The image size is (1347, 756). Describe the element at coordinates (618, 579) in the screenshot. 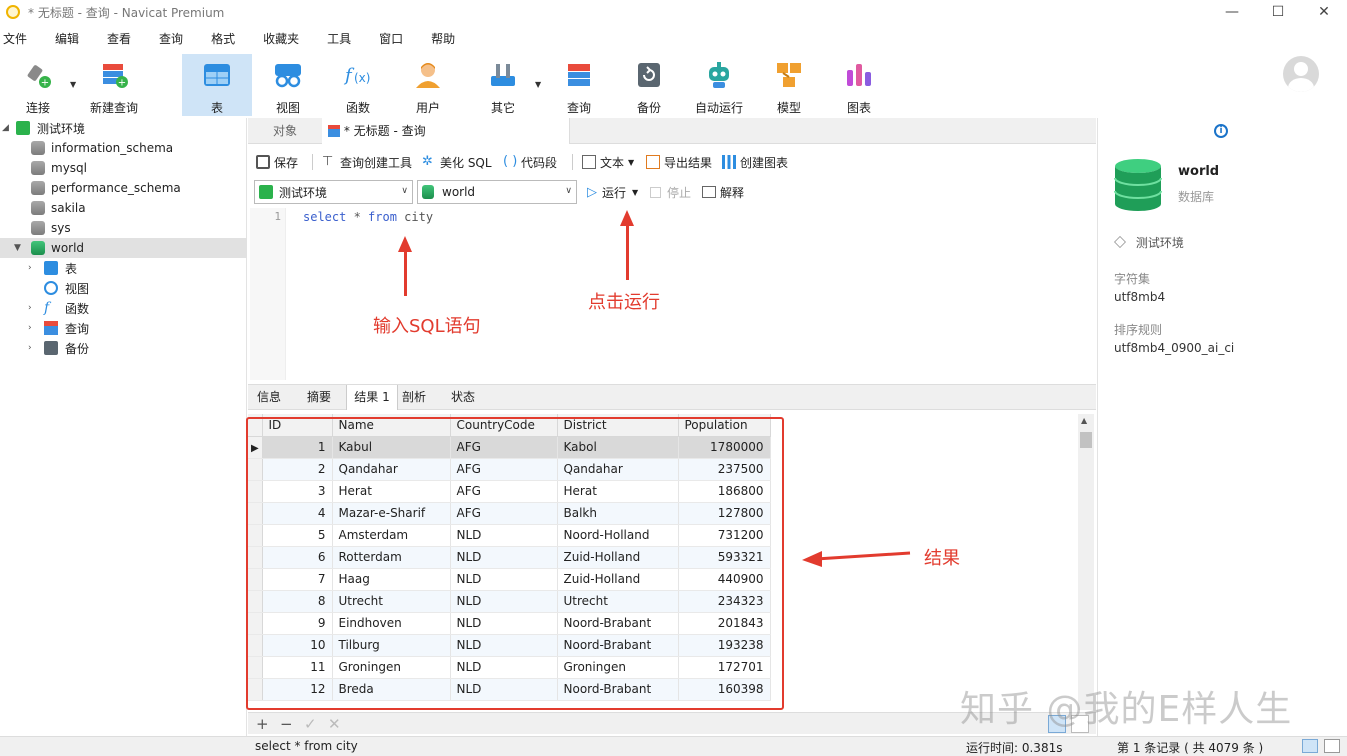

I see `cell-district: Zuid-Holland` at that location.